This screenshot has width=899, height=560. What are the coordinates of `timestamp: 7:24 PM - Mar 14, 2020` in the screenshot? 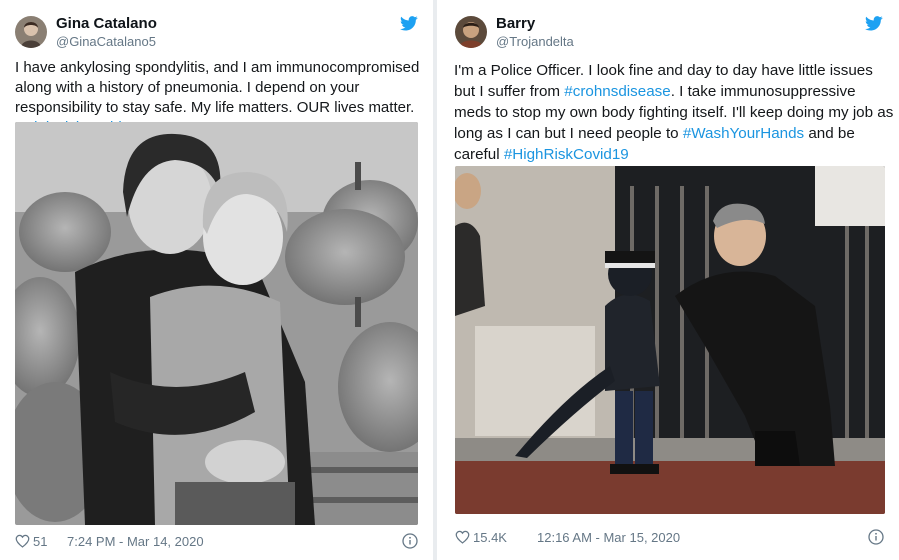 It's located at (135, 541).